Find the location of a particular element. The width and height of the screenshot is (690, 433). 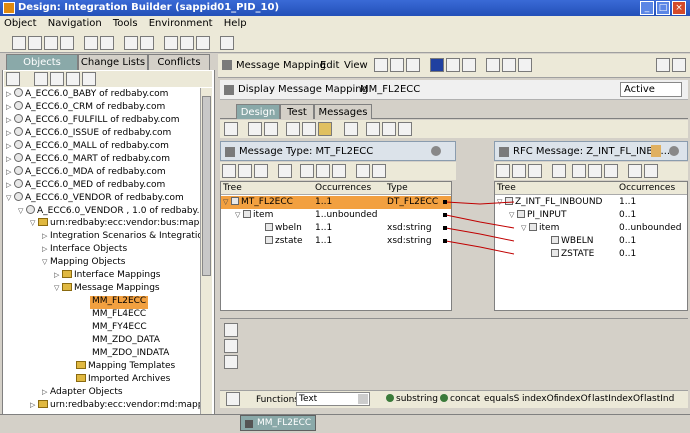

tab-change-lists: Change Lists is located at coordinates (113, 62).